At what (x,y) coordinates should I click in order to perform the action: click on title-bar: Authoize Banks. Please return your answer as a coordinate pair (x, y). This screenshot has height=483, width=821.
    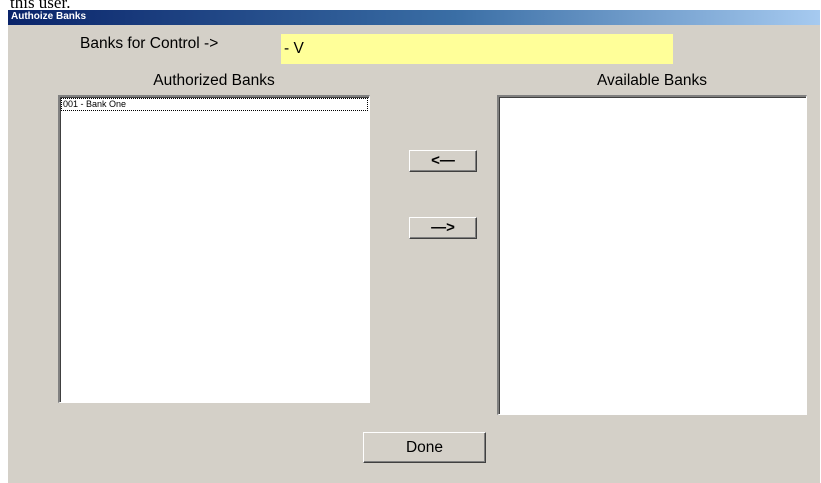
    Looking at the image, I should click on (414, 17).